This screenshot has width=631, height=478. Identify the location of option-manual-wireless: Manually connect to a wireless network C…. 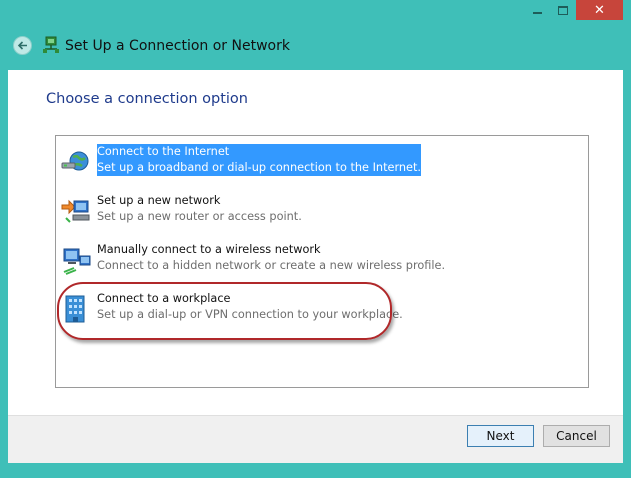
(260, 260).